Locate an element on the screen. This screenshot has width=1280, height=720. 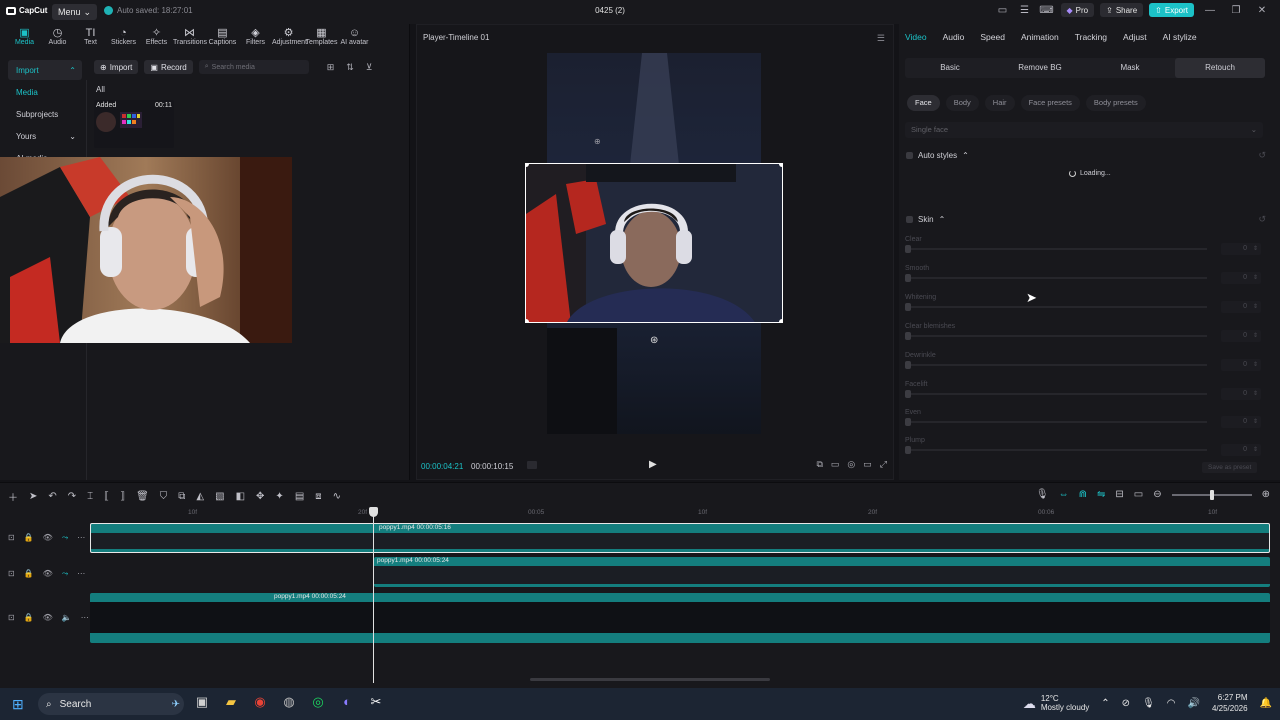
resize-handle-bottom-left is located at coordinates (527, 320).